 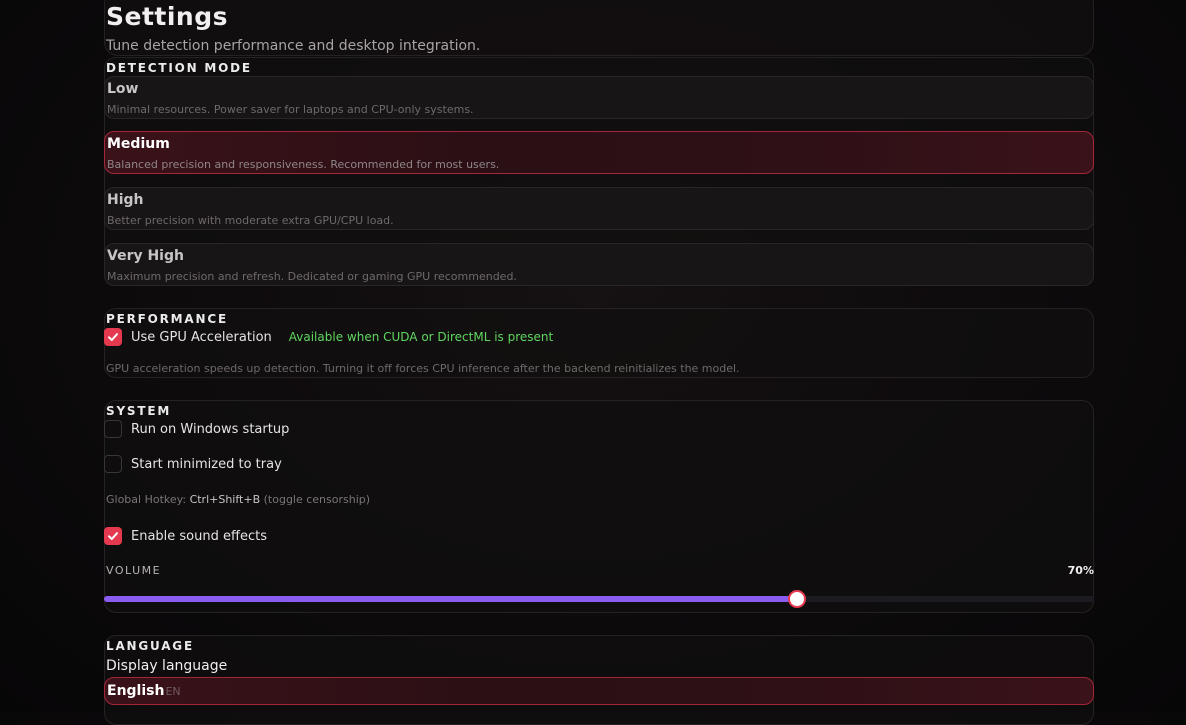 I want to click on performance-title: PERFORMANCE, so click(x=167, y=319).